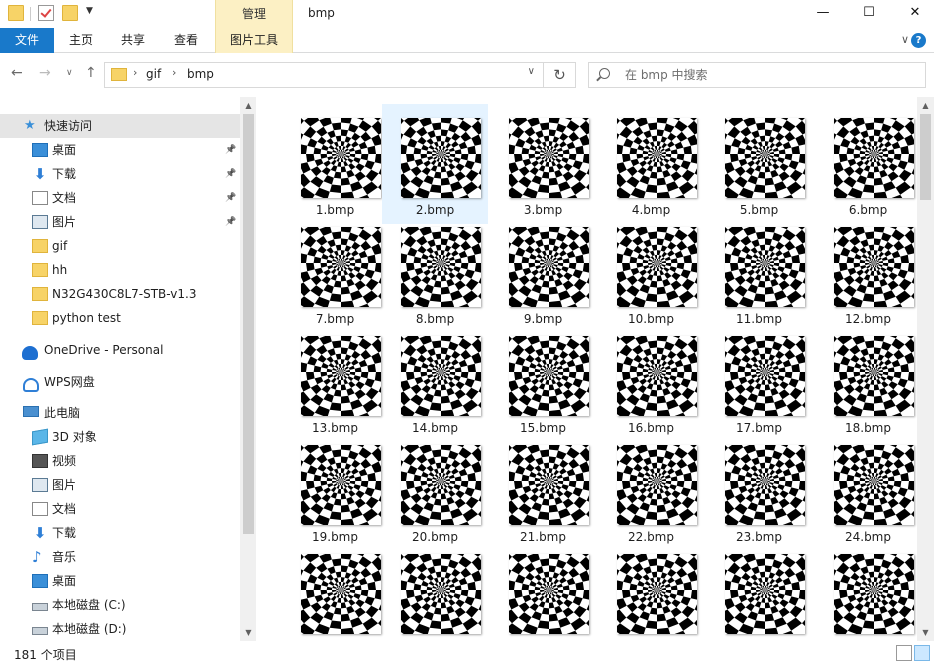  Describe the element at coordinates (133, 40) in the screenshot. I see `tab-share: 共享` at that location.